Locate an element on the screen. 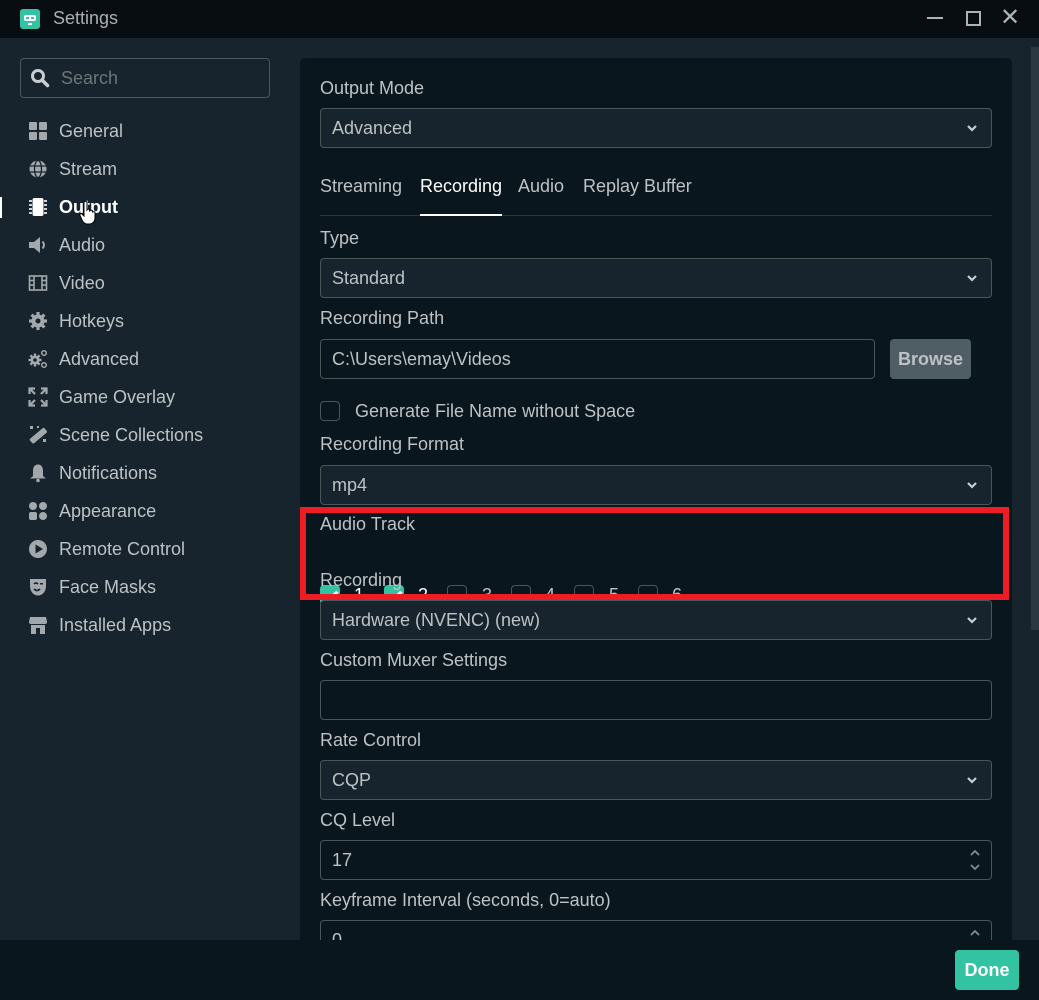 Image resolution: width=1039 pixels, height=1000 pixels. sidebar-item-label: Output is located at coordinates (88, 207).